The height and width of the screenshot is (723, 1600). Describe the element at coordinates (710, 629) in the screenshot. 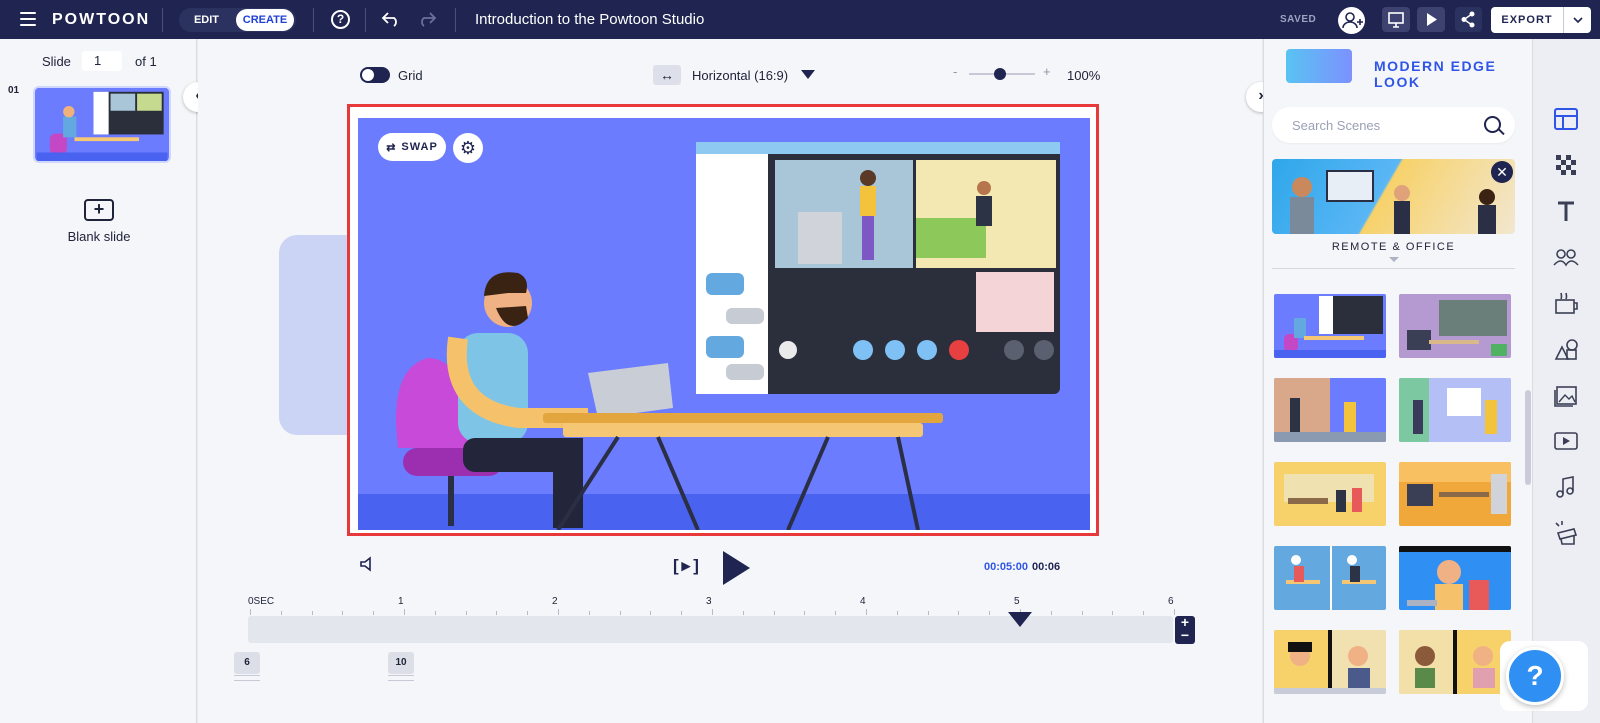

I see `timeline-track` at that location.